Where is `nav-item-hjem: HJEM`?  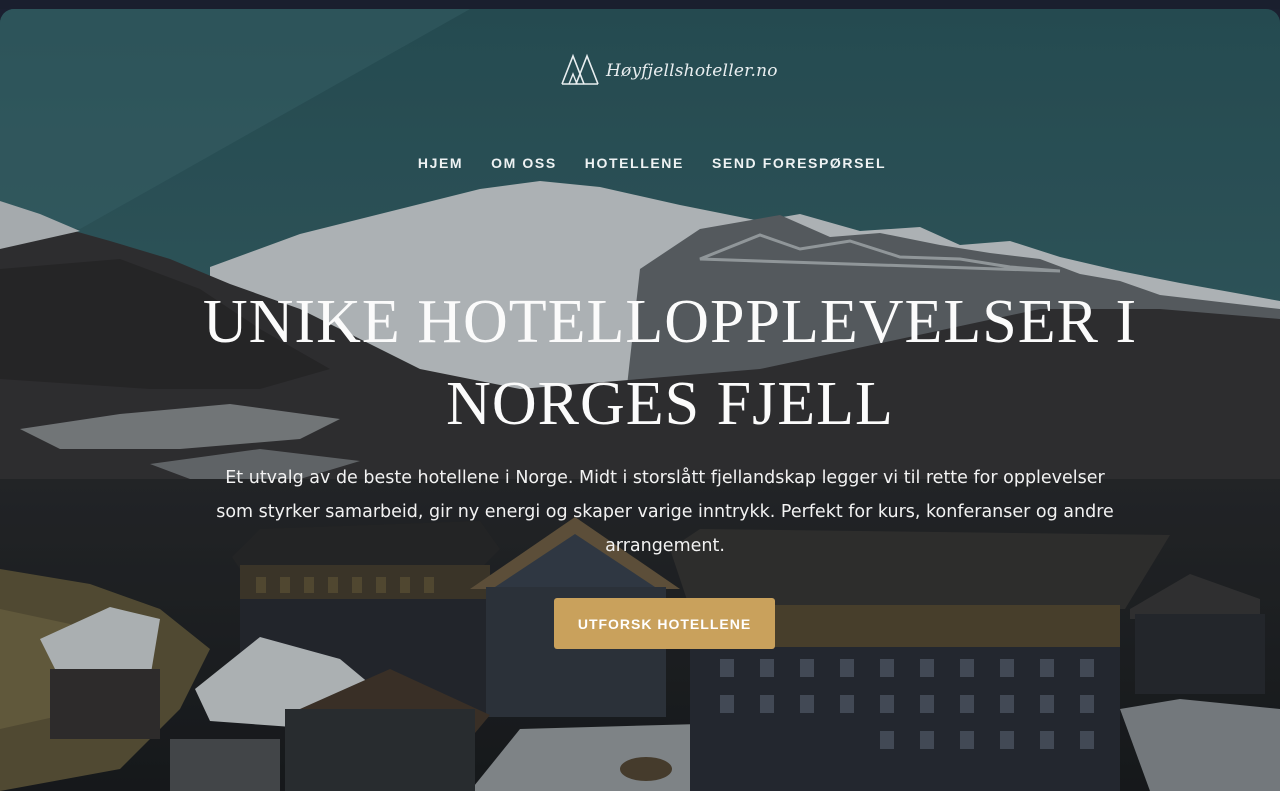
nav-item-hjem: HJEM is located at coordinates (440, 163).